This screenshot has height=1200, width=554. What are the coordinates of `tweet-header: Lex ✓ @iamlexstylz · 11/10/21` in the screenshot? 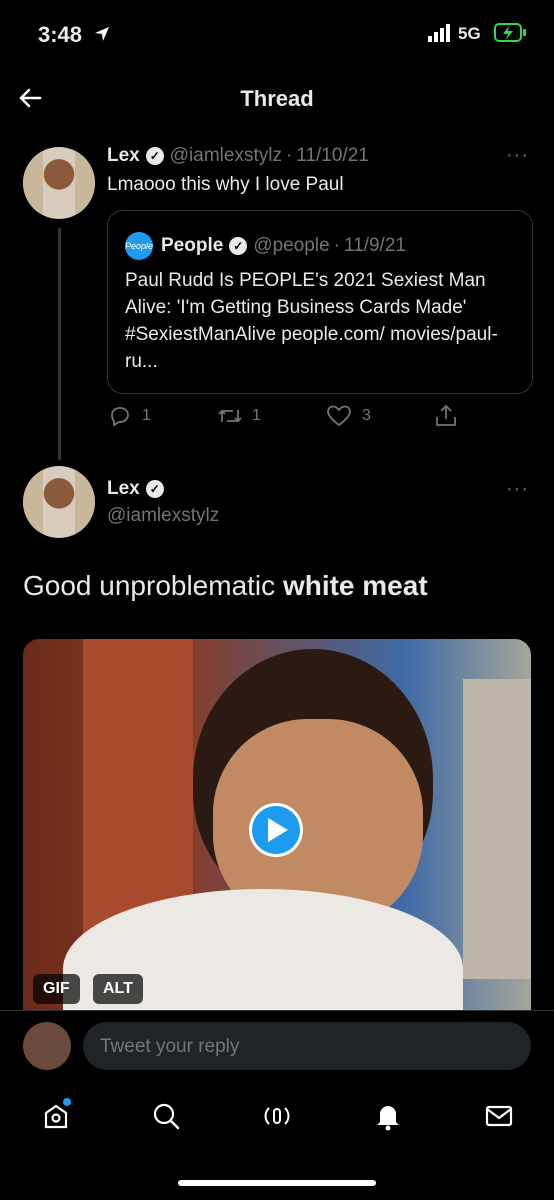 It's located at (238, 156).